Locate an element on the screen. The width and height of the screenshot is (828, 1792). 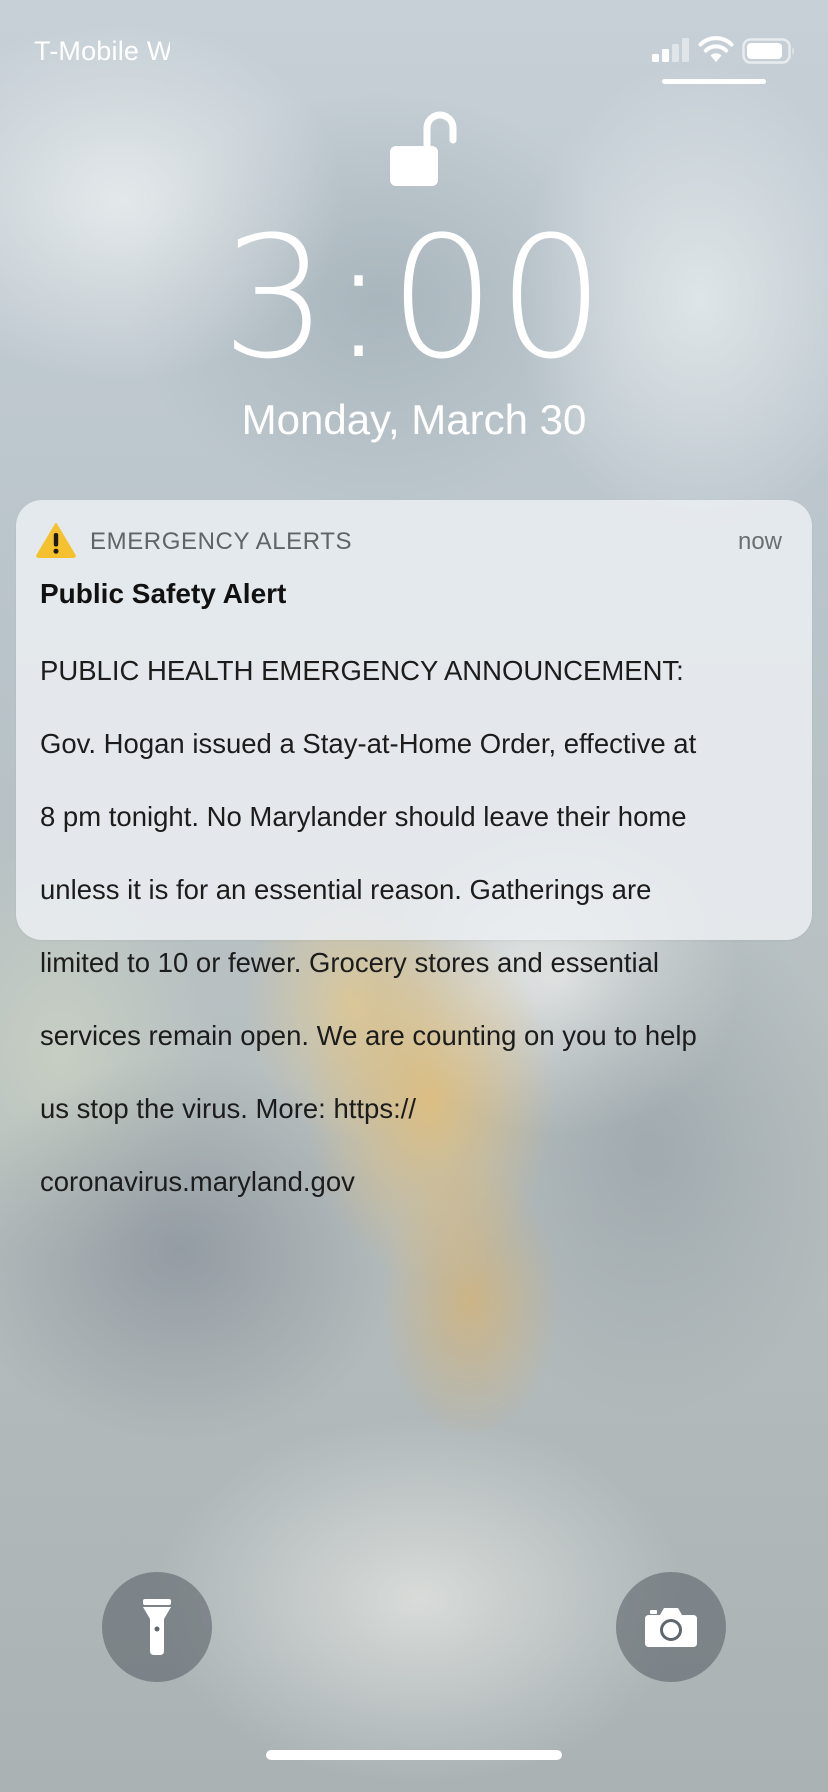
home-indicator is located at coordinates (414, 1755).